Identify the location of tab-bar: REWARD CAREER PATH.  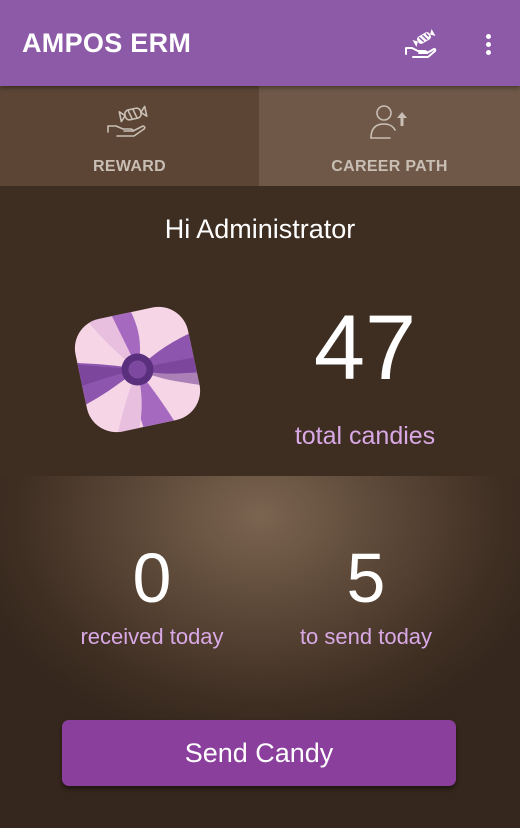
(260, 136).